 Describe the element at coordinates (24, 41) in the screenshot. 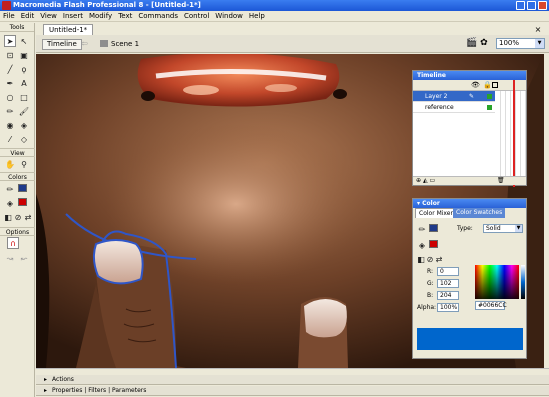

I see `subselection-tool-icon: ↖` at that location.